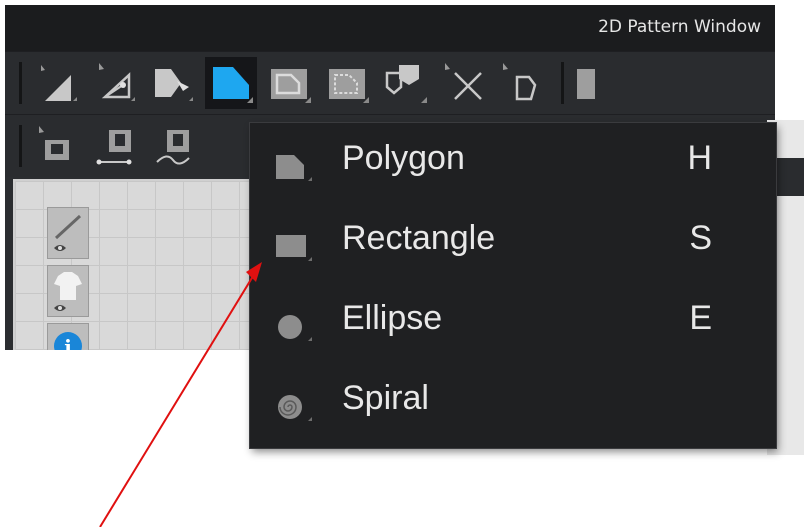 The image size is (804, 527). What do you see at coordinates (173, 83) in the screenshot?
I see `transform-pattern-icon` at bounding box center [173, 83].